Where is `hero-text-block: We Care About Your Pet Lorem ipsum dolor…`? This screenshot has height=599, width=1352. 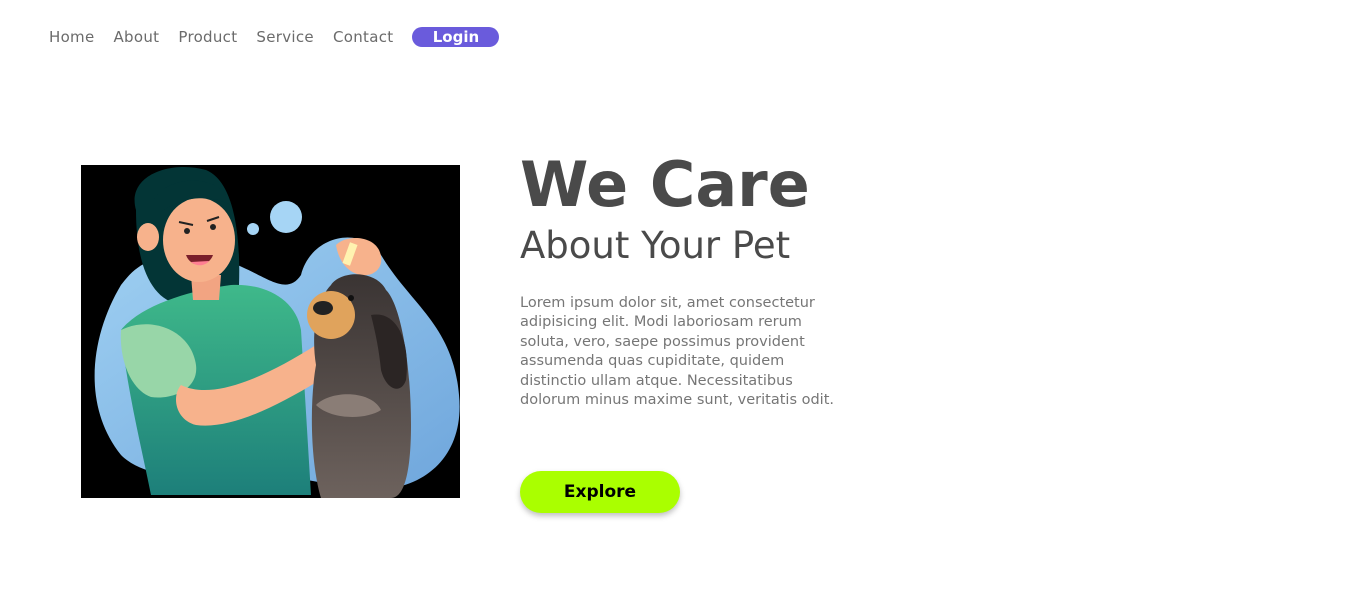 hero-text-block: We Care About Your Pet Lorem ipsum dolor… is located at coordinates (690, 280).